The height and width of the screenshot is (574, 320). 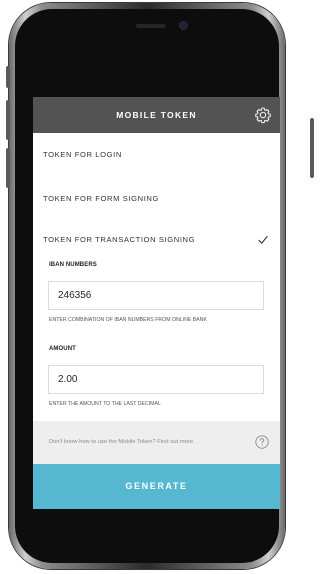 I want to click on generate-button-label: GENERATE, so click(x=156, y=486).